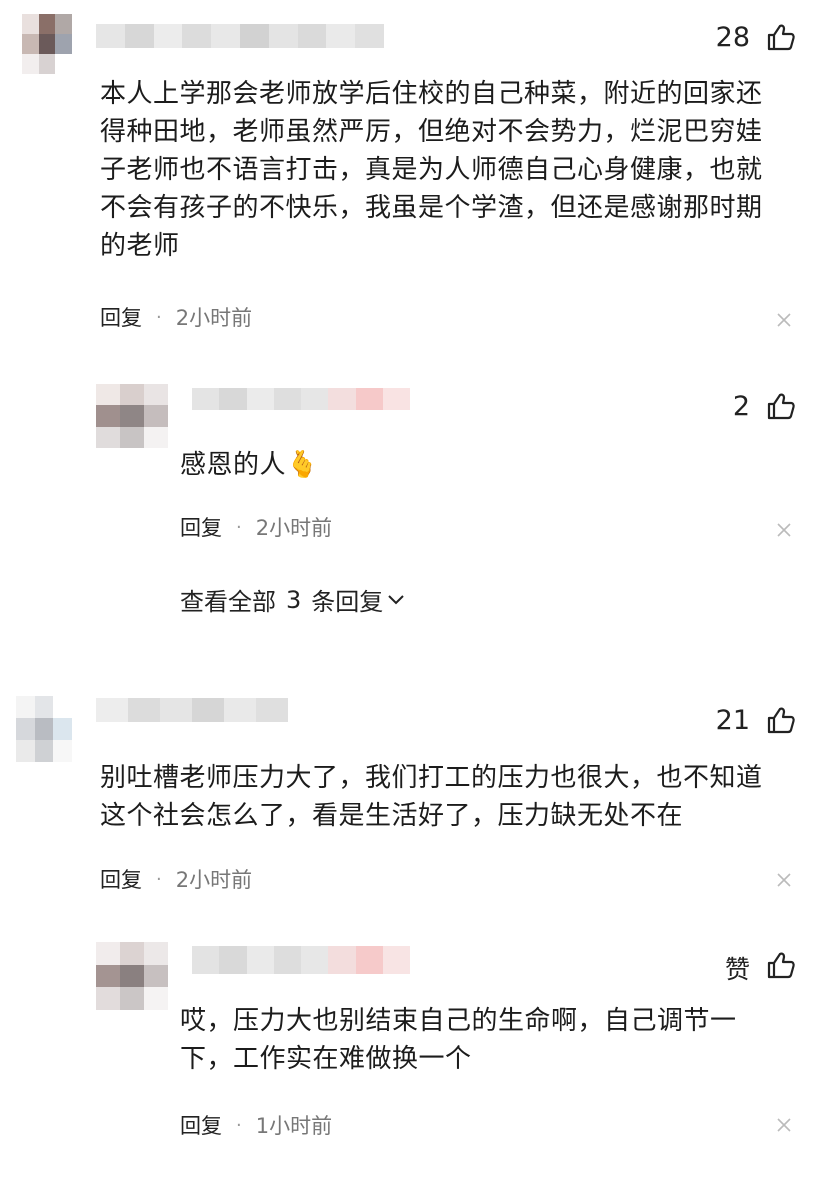 The height and width of the screenshot is (1178, 820). Describe the element at coordinates (140, 246) in the screenshot. I see `comment-line: 的老师` at that location.